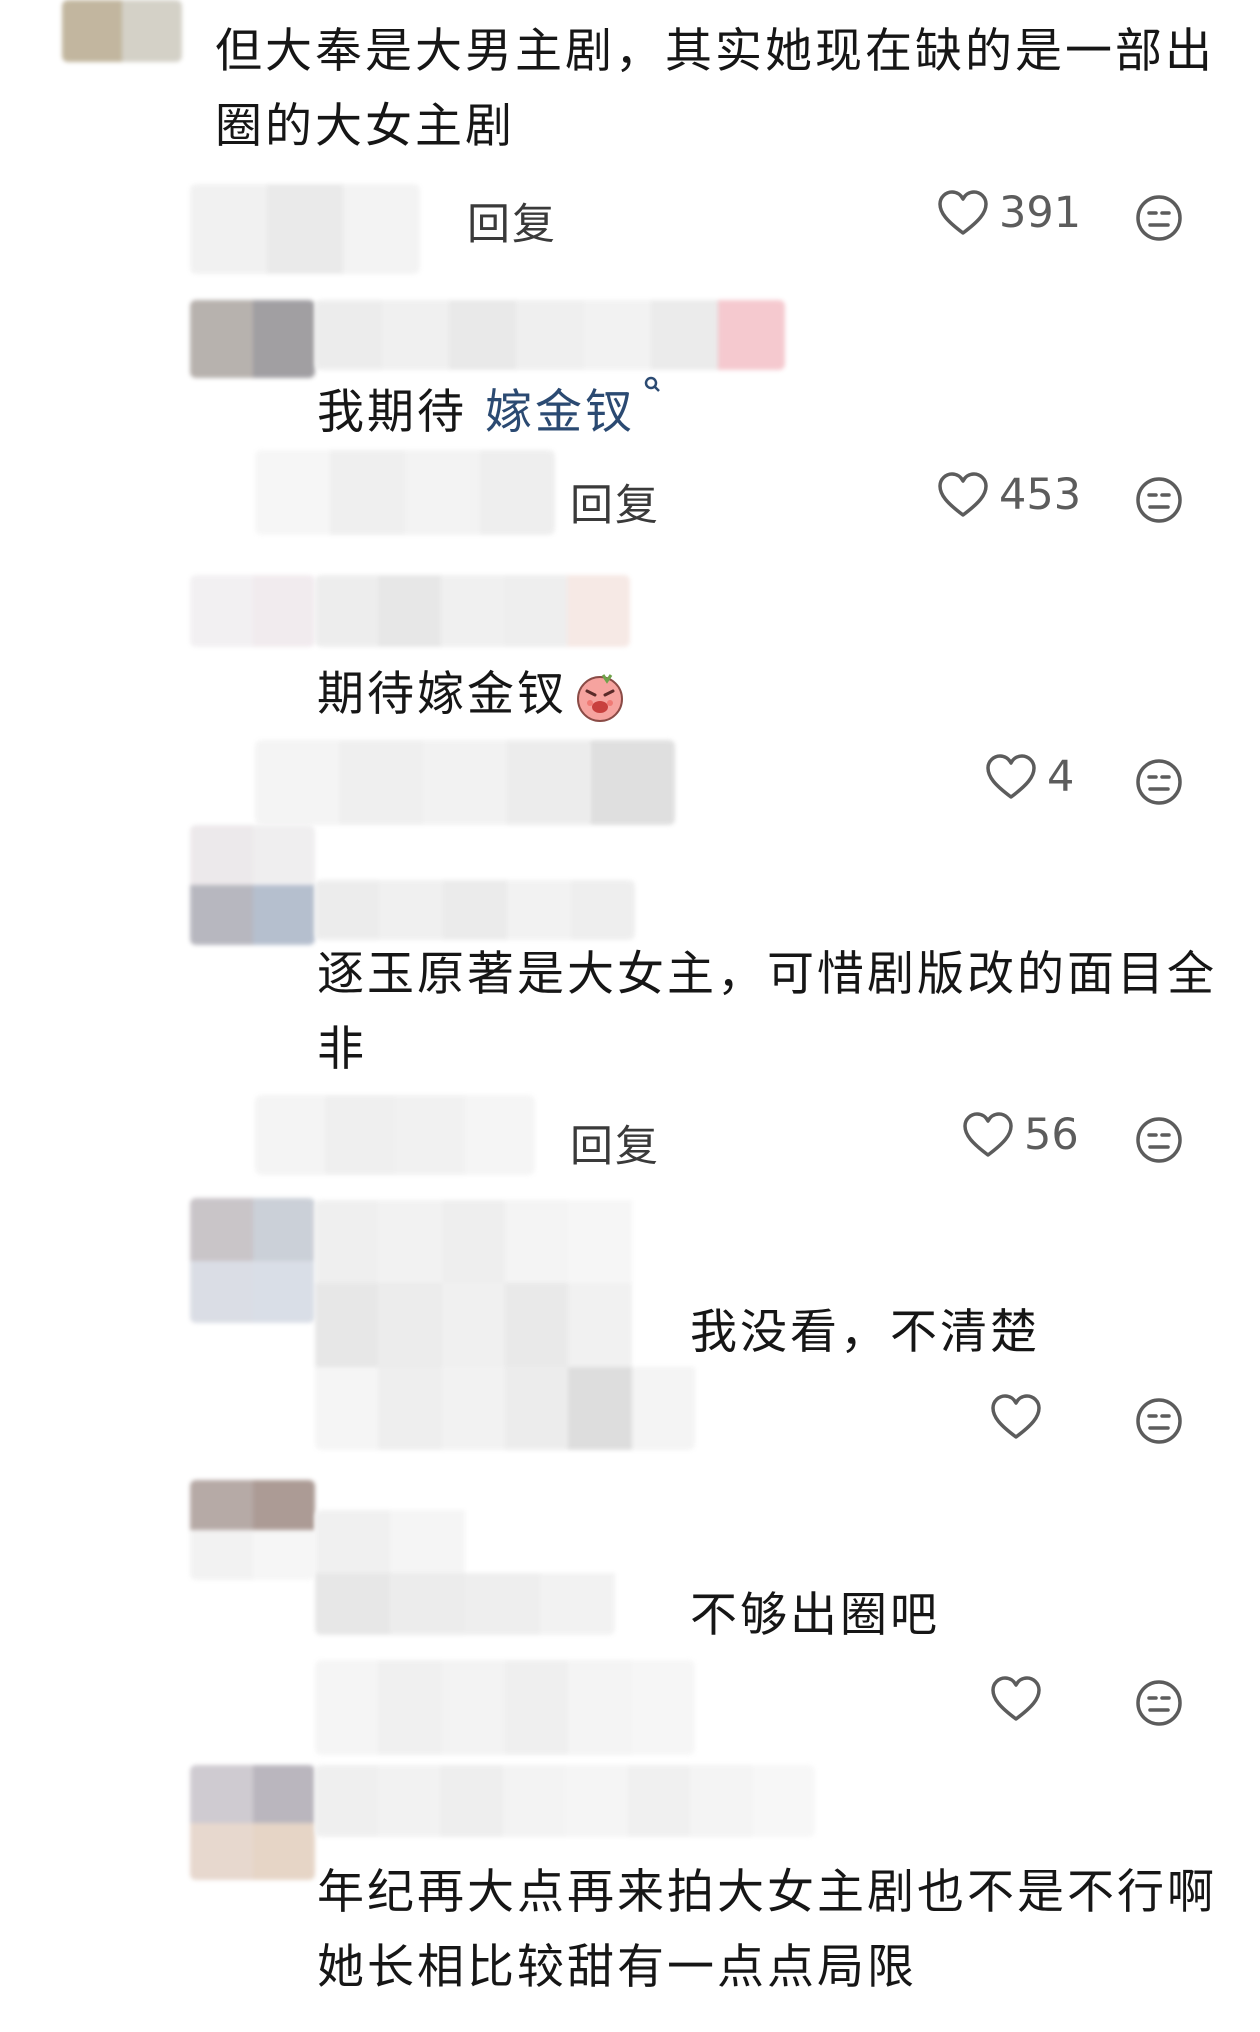  I want to click on search-icon, so click(653, 387).